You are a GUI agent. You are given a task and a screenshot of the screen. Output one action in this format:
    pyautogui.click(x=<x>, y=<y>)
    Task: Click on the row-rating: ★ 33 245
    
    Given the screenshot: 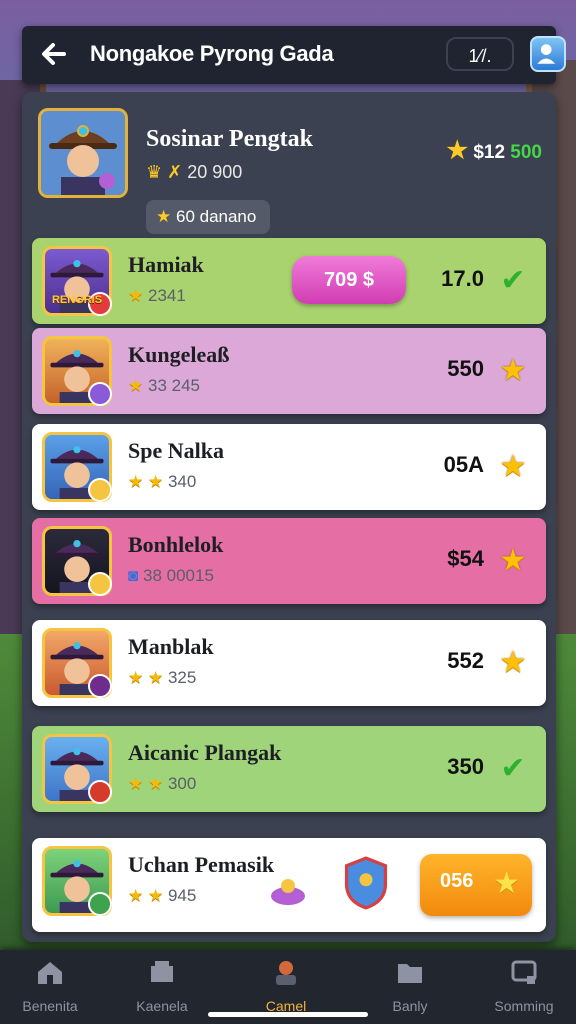 What is the action you would take?
    pyautogui.click(x=164, y=386)
    